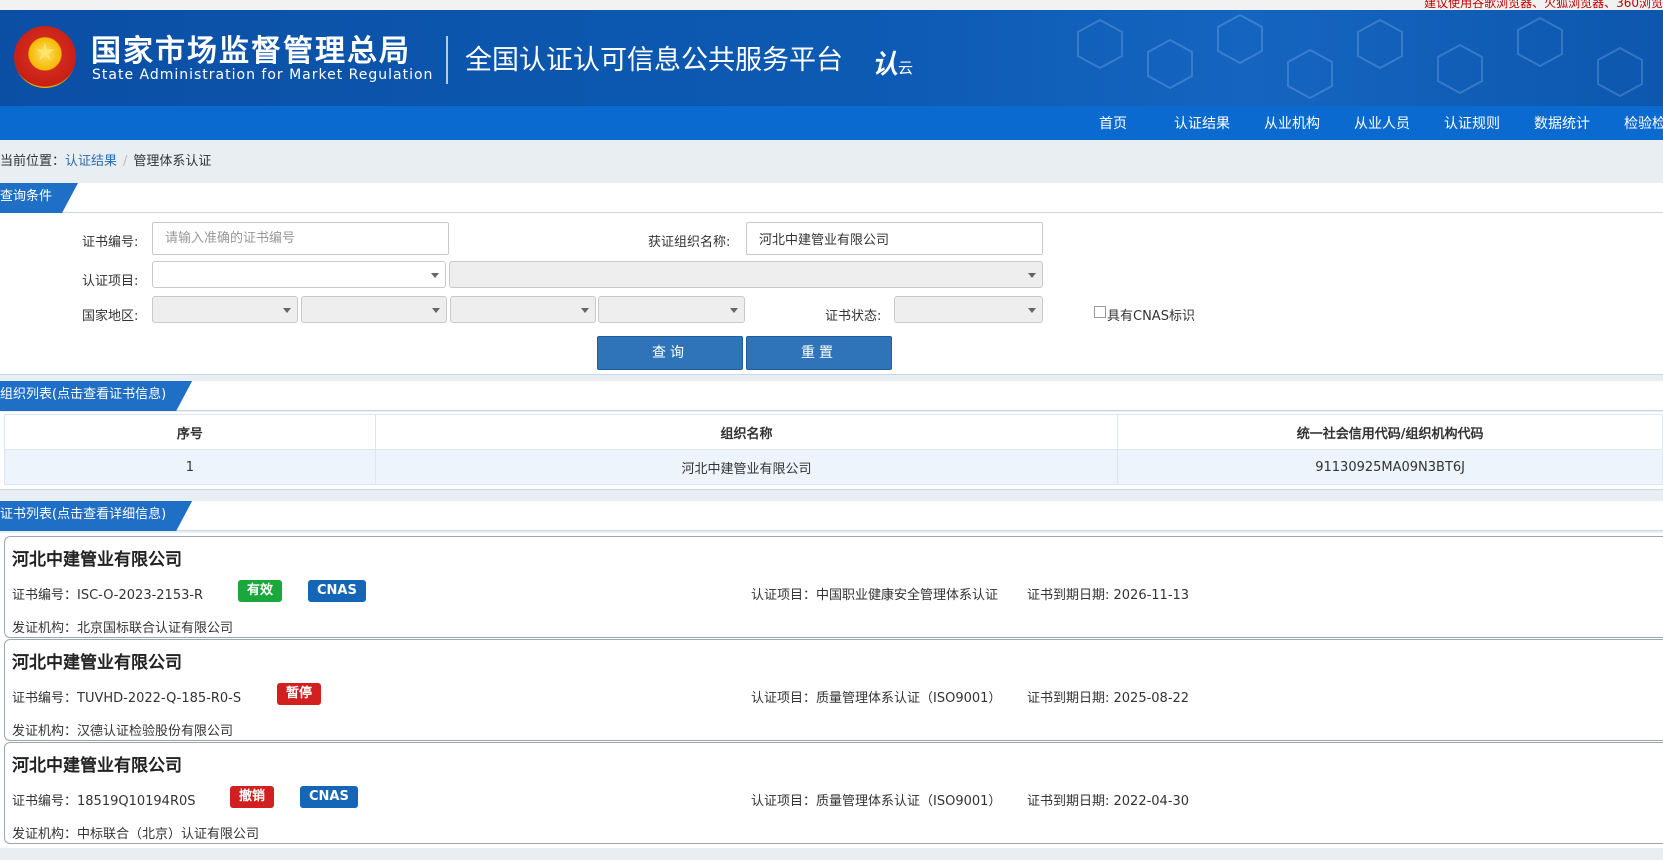 This screenshot has width=1663, height=860. I want to click on nav-item-home: 首页, so click(1113, 123).